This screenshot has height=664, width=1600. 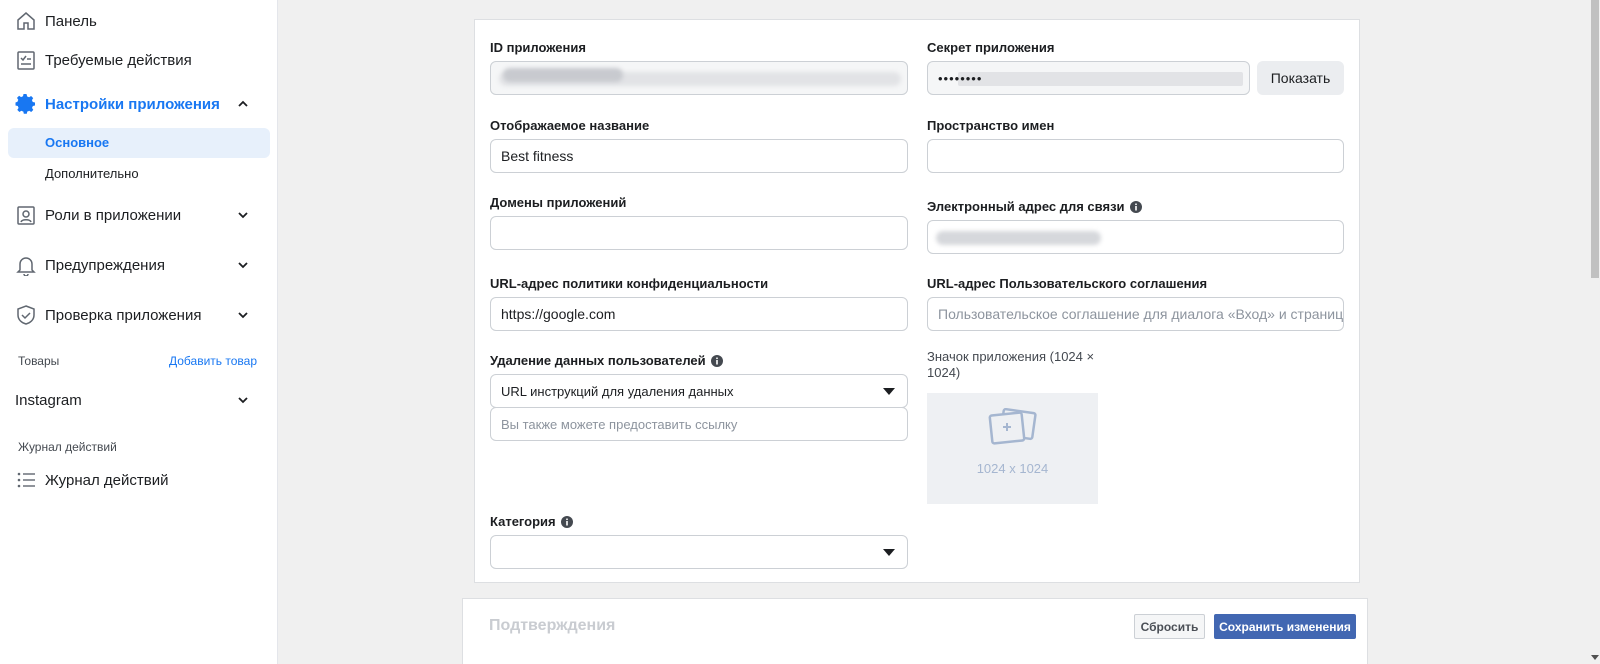 What do you see at coordinates (132, 104) in the screenshot?
I see `sidebar-item-label: Настройки приложения` at bounding box center [132, 104].